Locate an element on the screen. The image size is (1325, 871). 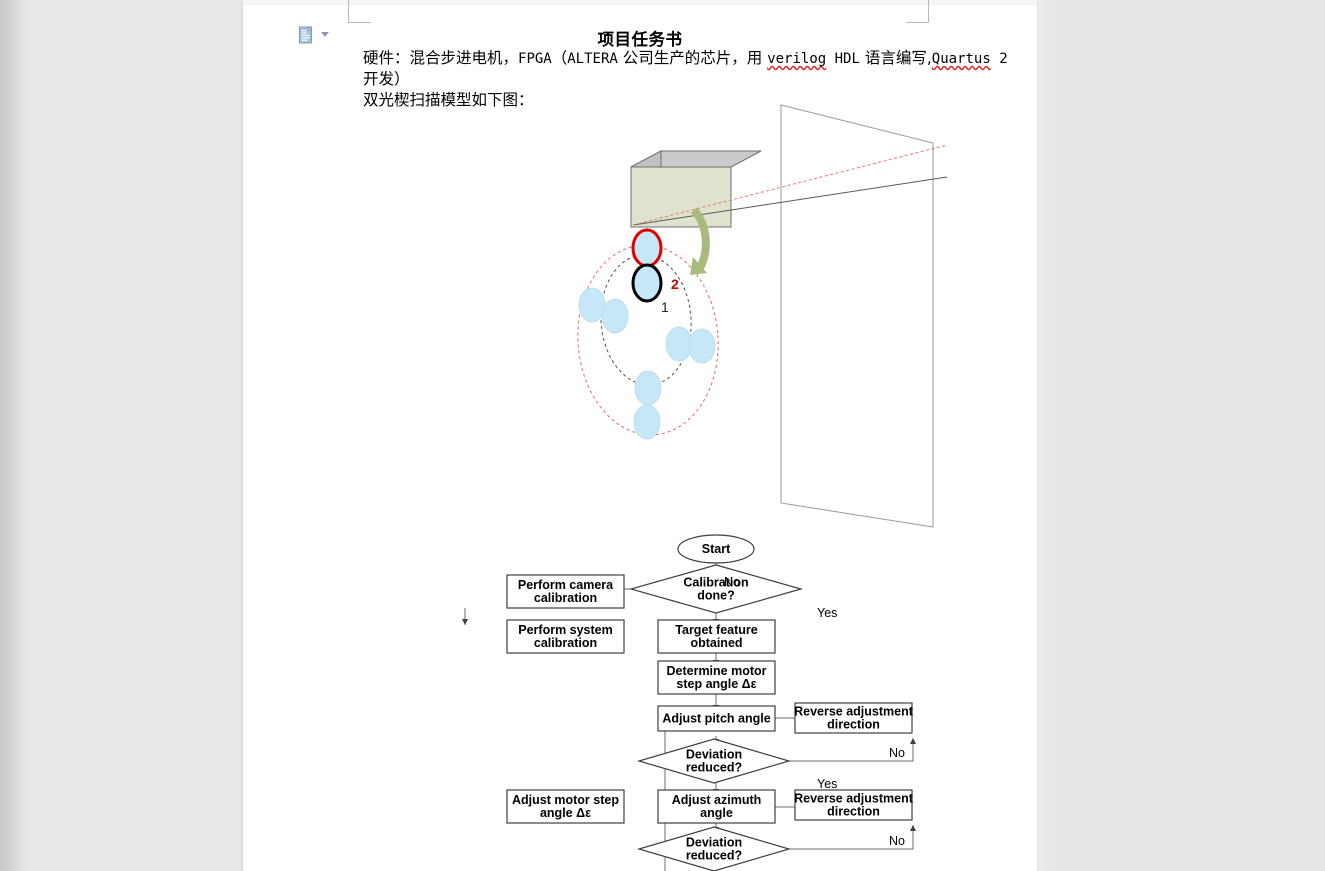
text-run: 开发） is located at coordinates (386, 79).